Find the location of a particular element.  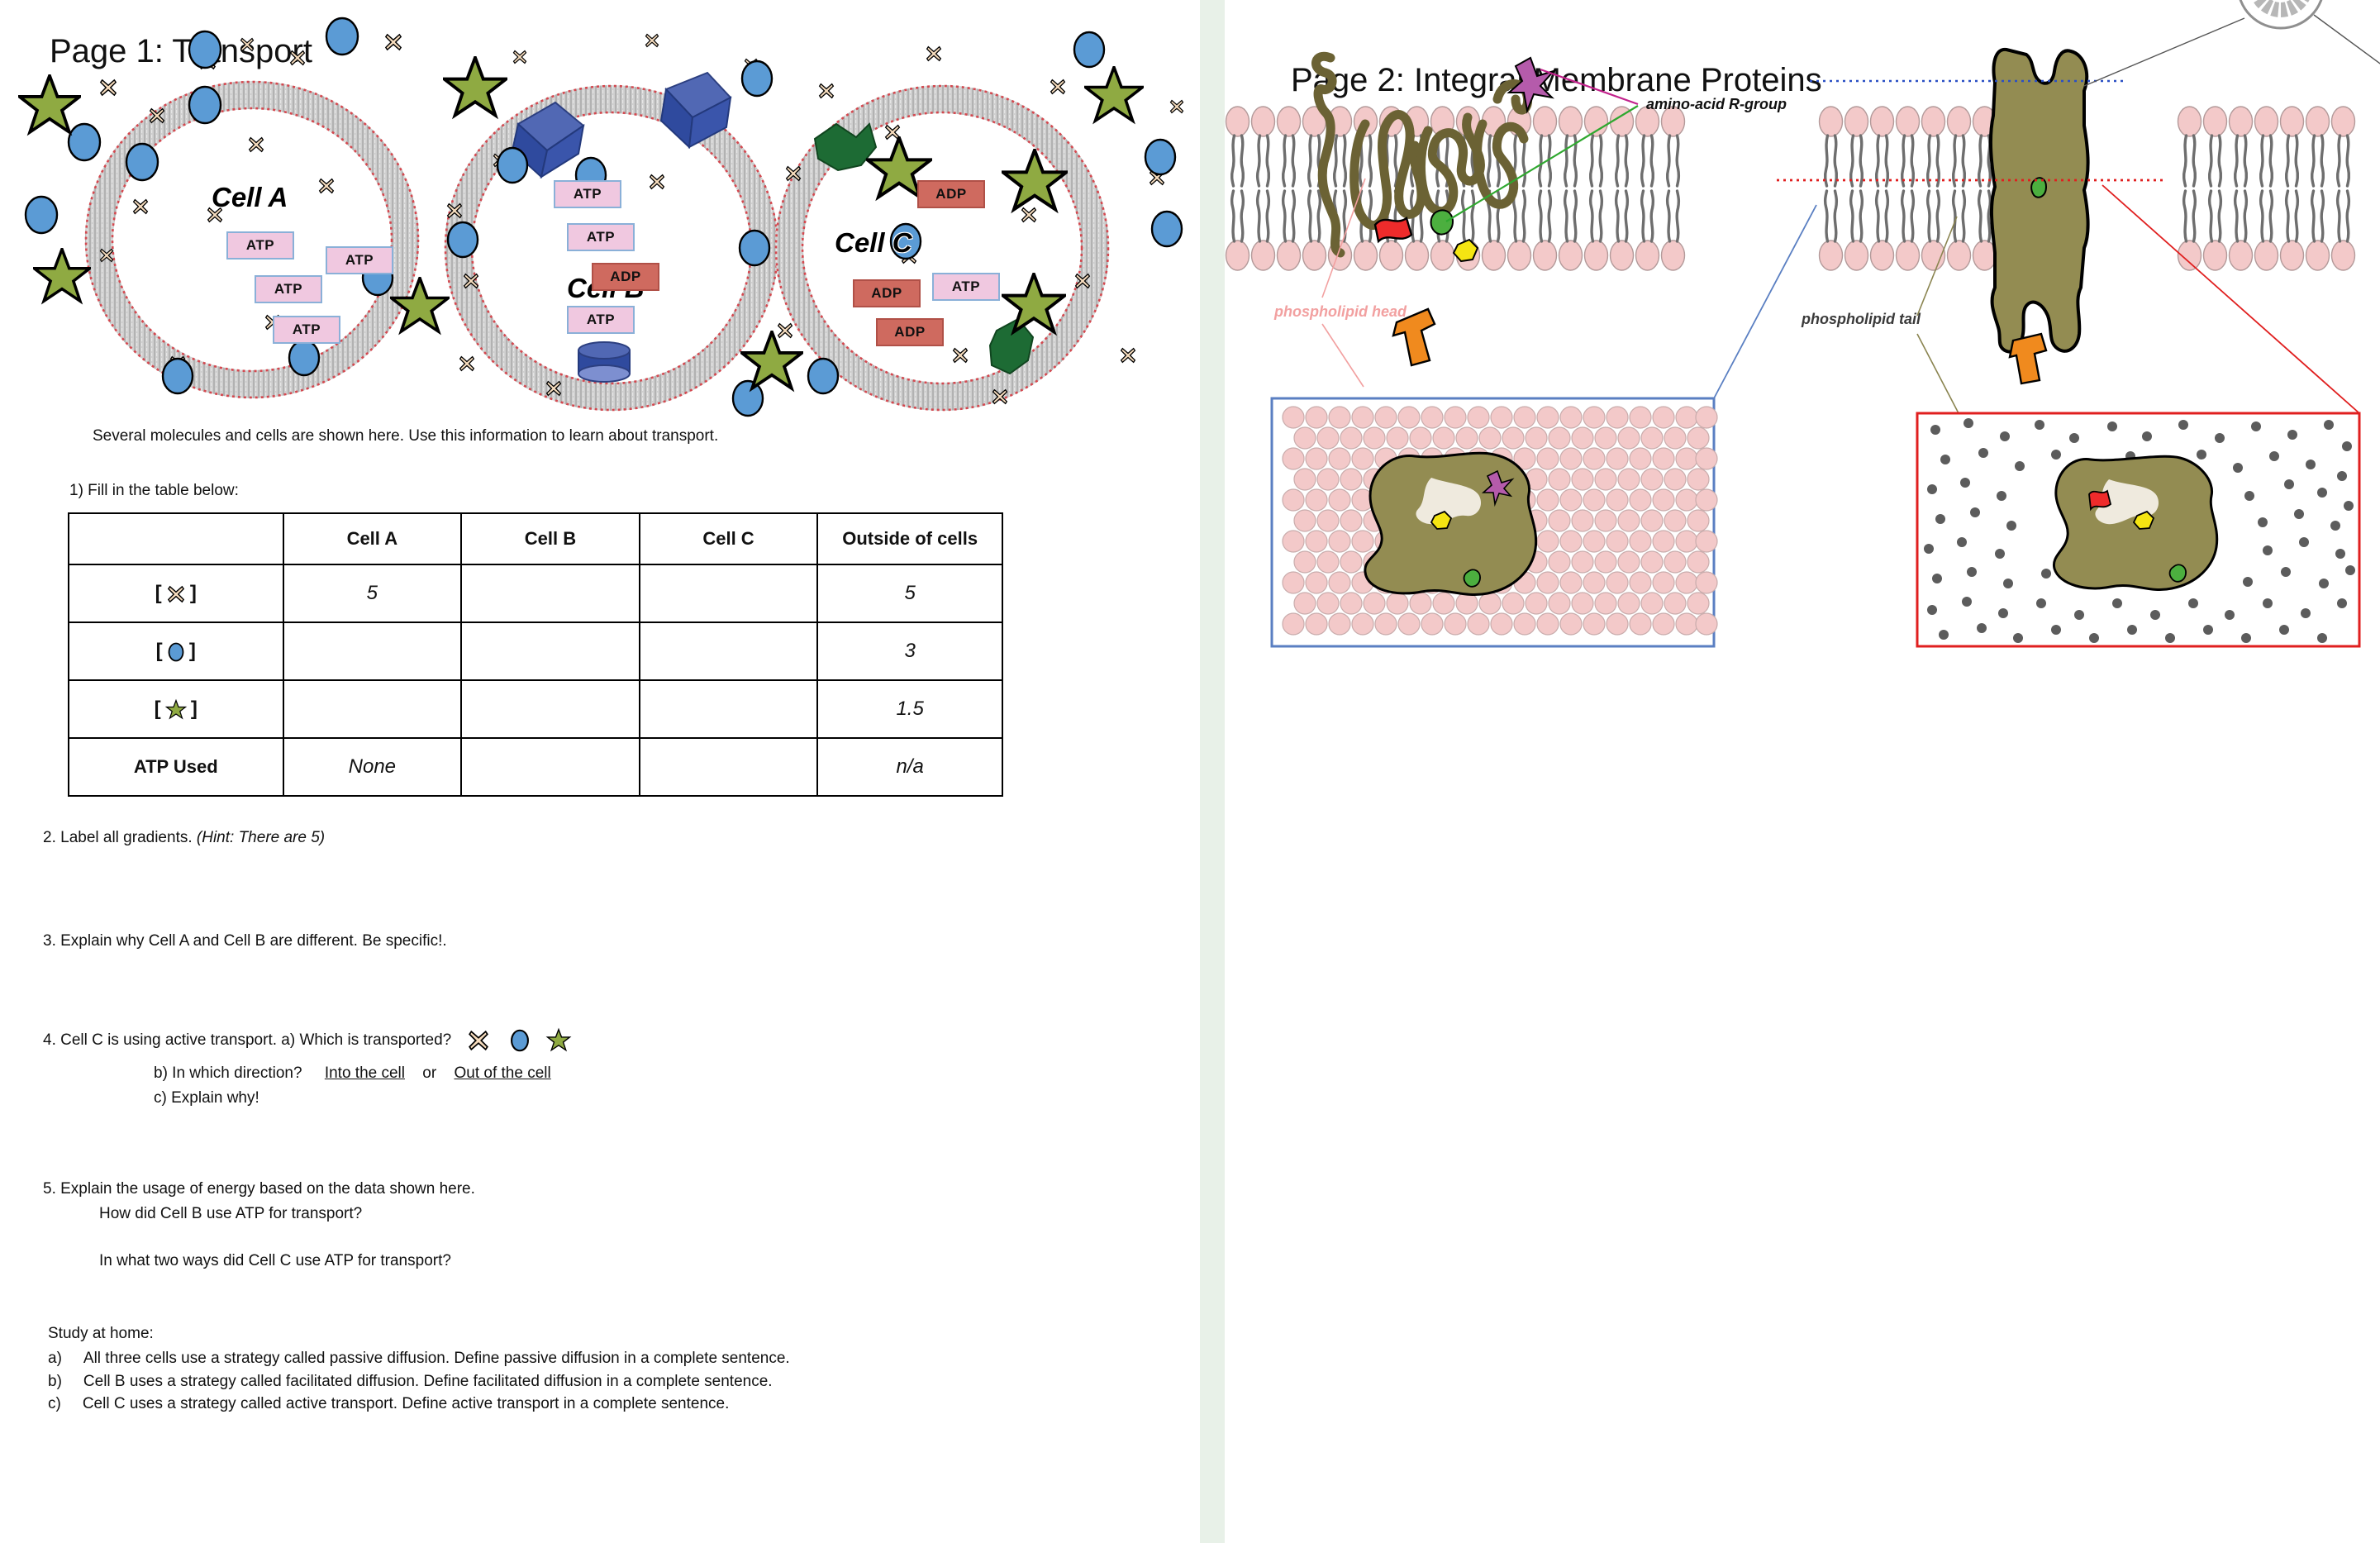

leader-line-rgroup-star is located at coordinates (1589, 87).